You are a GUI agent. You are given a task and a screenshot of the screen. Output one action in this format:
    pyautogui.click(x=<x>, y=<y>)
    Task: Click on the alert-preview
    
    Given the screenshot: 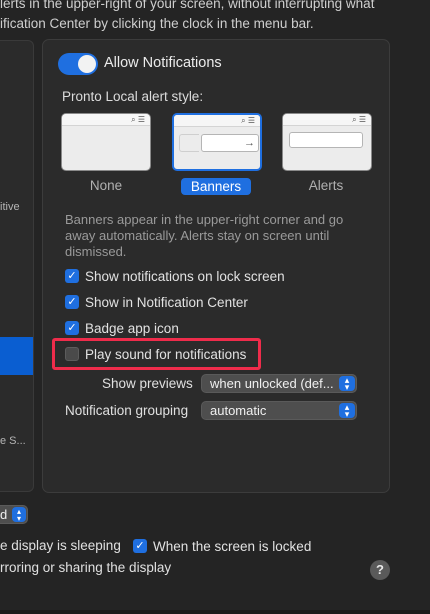 What is the action you would take?
    pyautogui.click(x=326, y=140)
    